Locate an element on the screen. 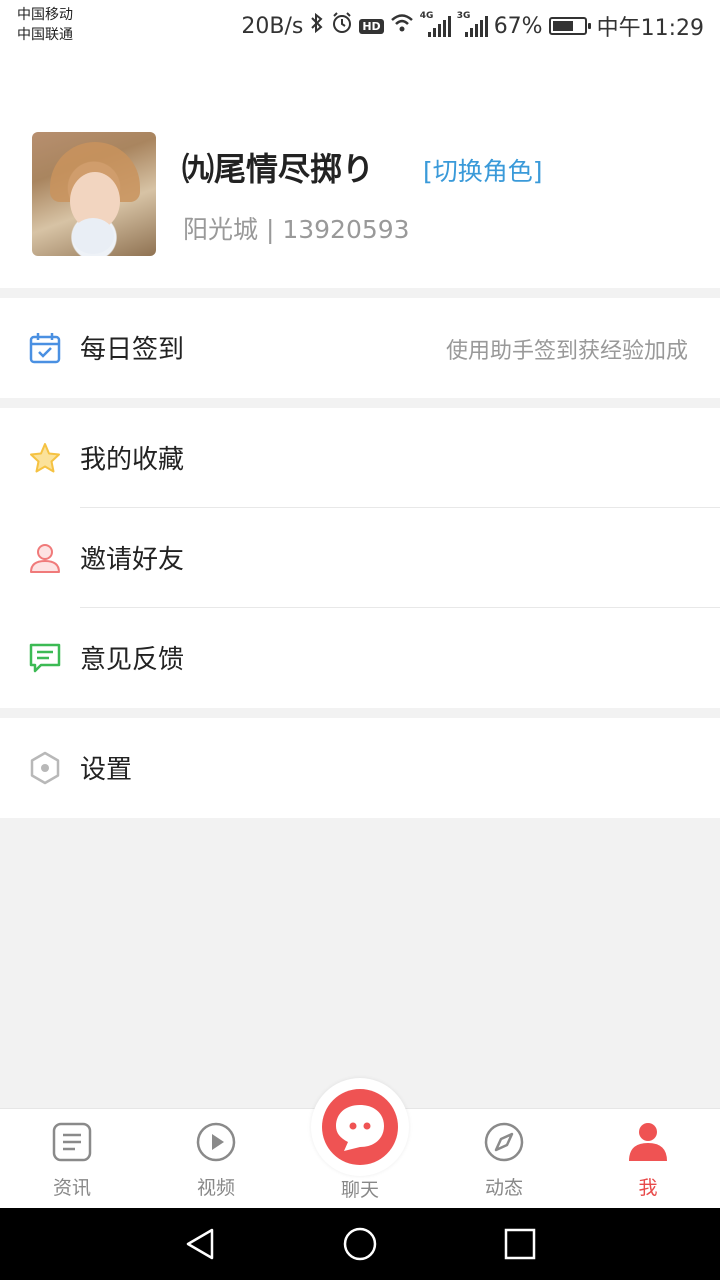 The width and height of the screenshot is (720, 1280). menu-item-settings: 设置 is located at coordinates (360, 768).